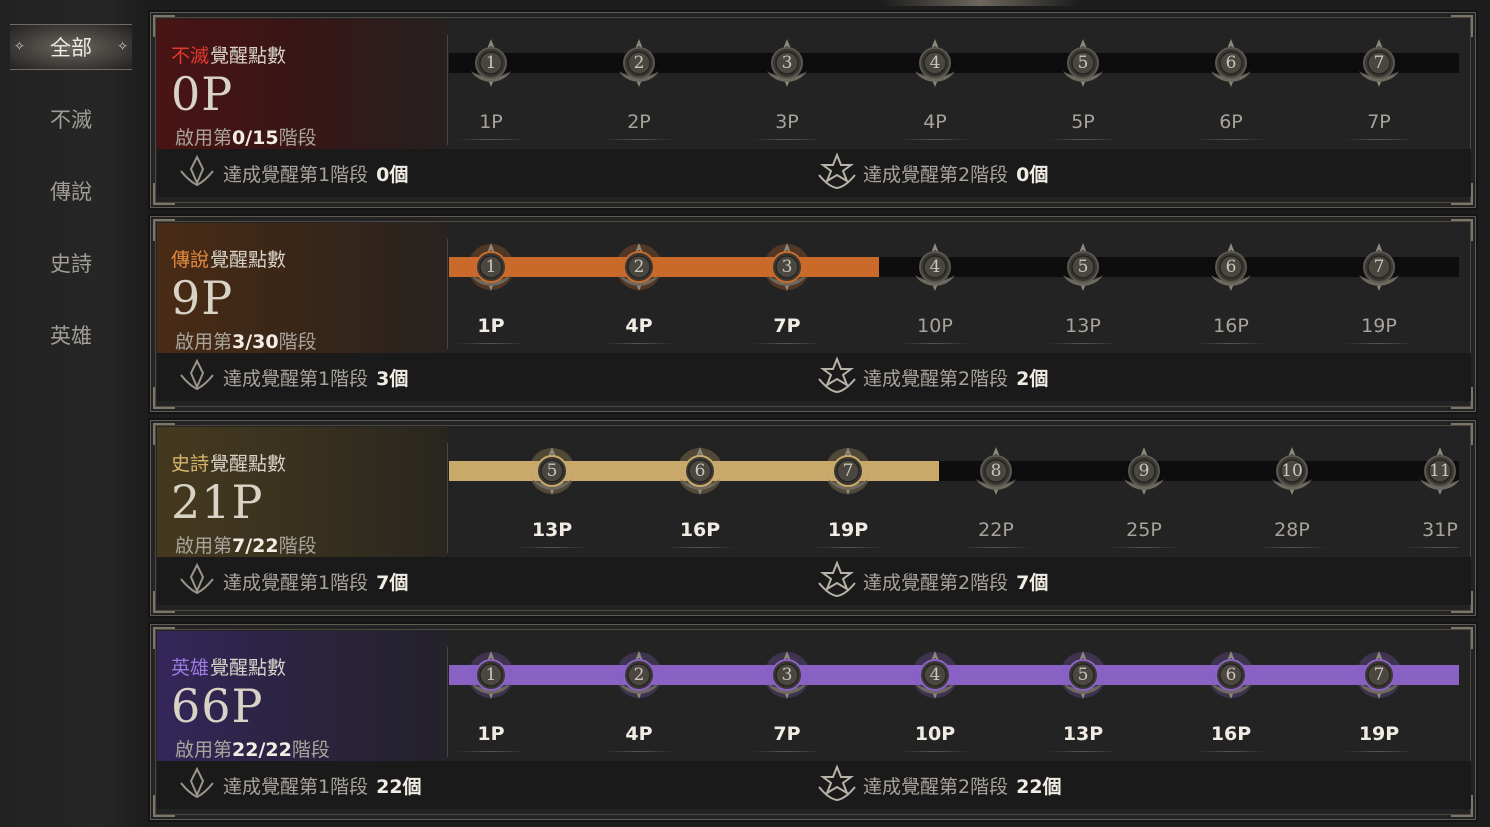 This screenshot has height=827, width=1490. What do you see at coordinates (1144, 471) in the screenshot?
I see `awakening-node: 9` at bounding box center [1144, 471].